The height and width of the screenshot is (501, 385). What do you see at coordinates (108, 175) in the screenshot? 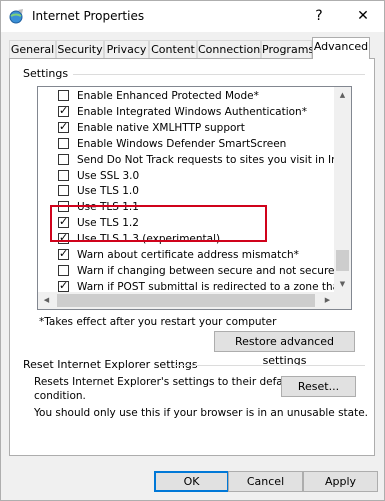
I see `setting-label: Use SSL 3.0` at bounding box center [108, 175].